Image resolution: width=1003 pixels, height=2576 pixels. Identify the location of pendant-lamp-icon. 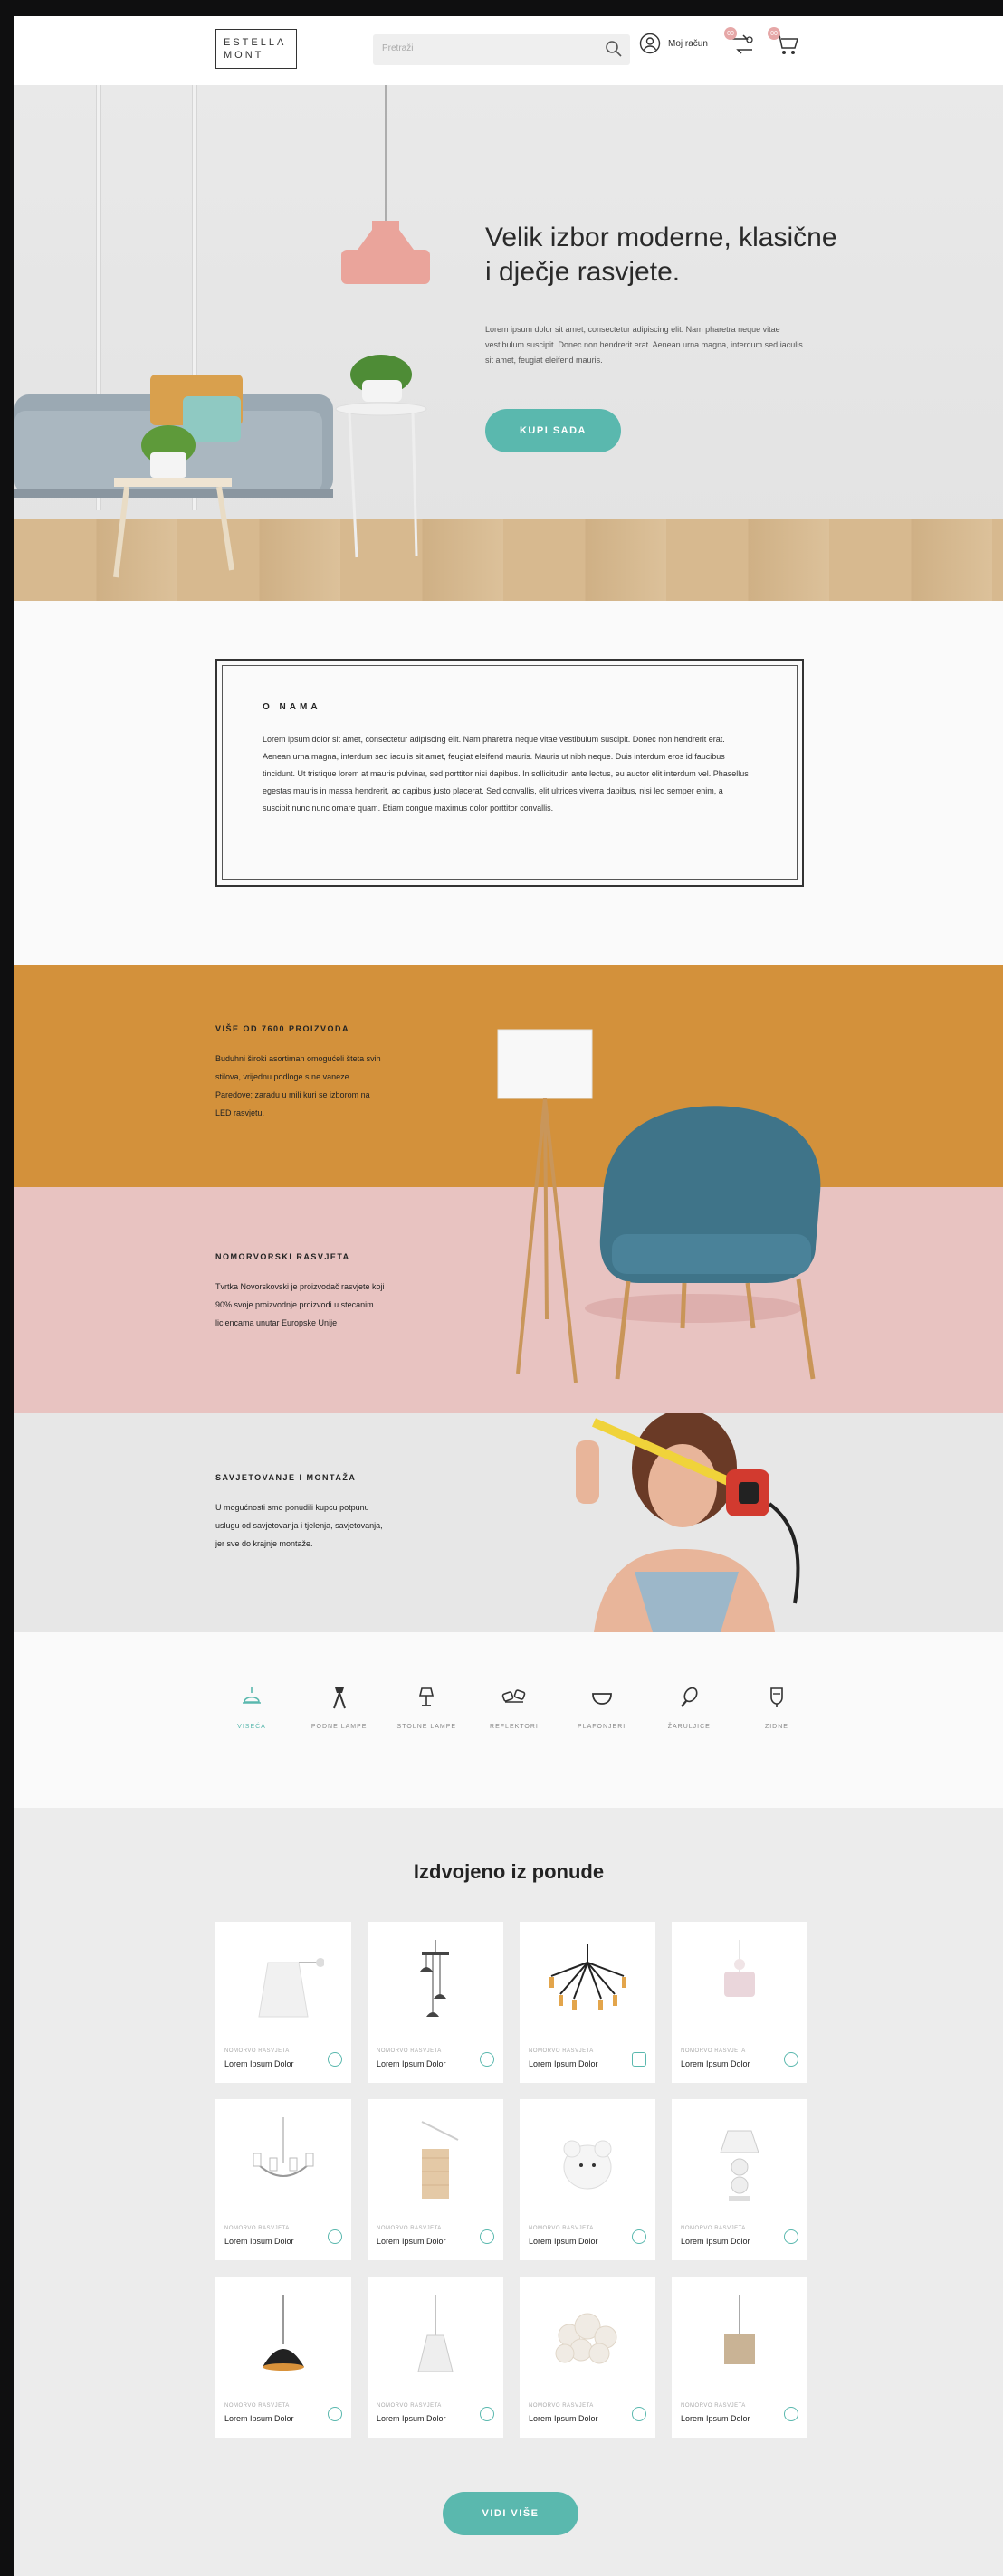
(252, 1695).